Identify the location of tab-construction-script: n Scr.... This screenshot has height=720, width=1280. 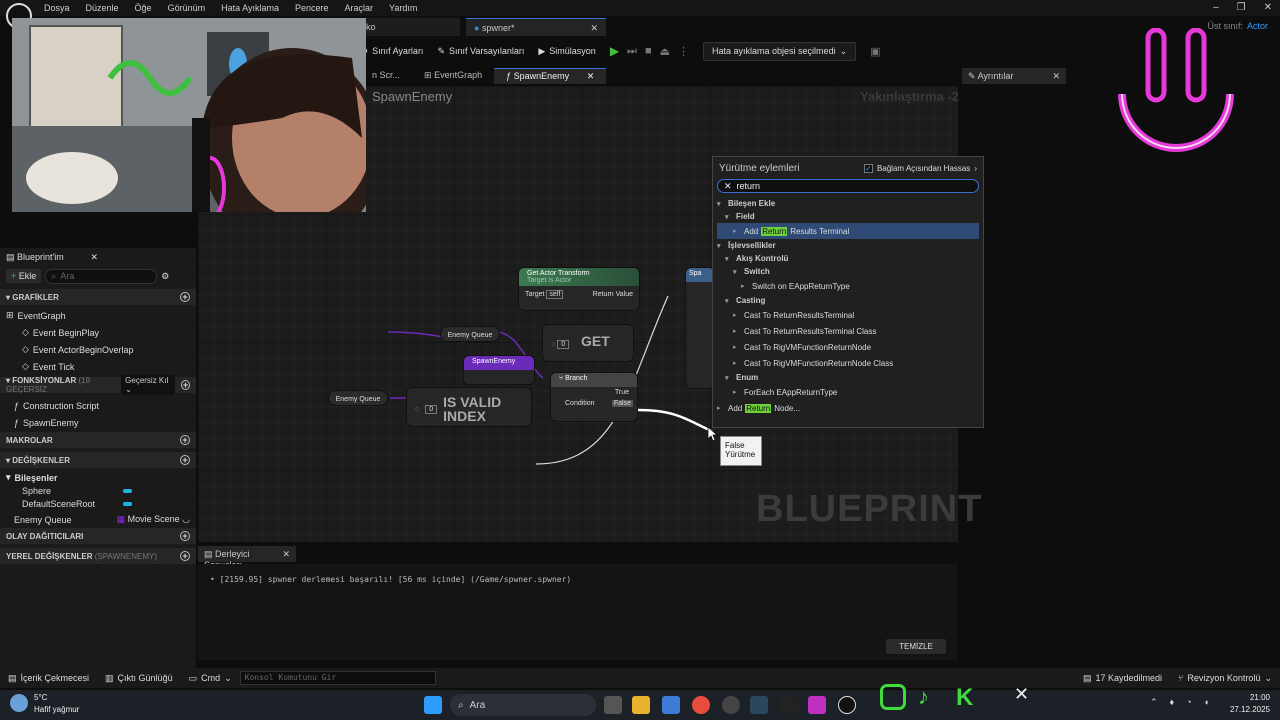
(386, 76).